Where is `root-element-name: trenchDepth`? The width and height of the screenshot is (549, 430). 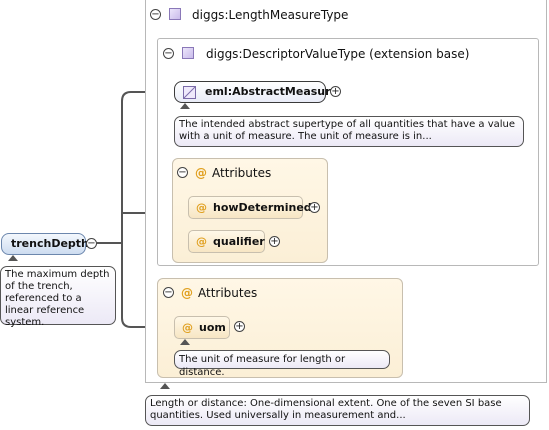 root-element-name: trenchDepth is located at coordinates (50, 243).